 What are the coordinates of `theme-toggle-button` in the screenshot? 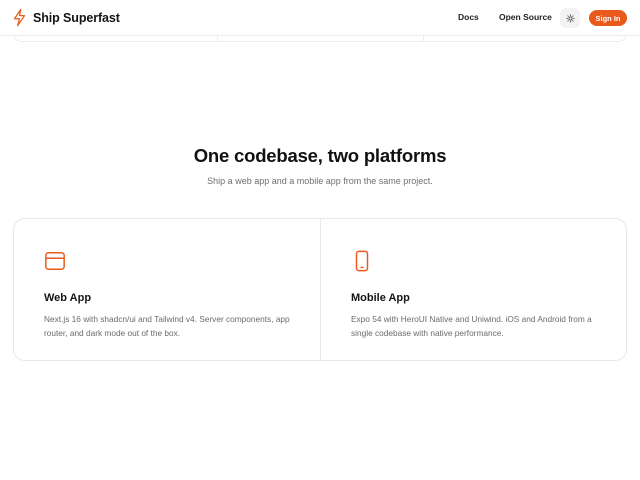 It's located at (570, 18).